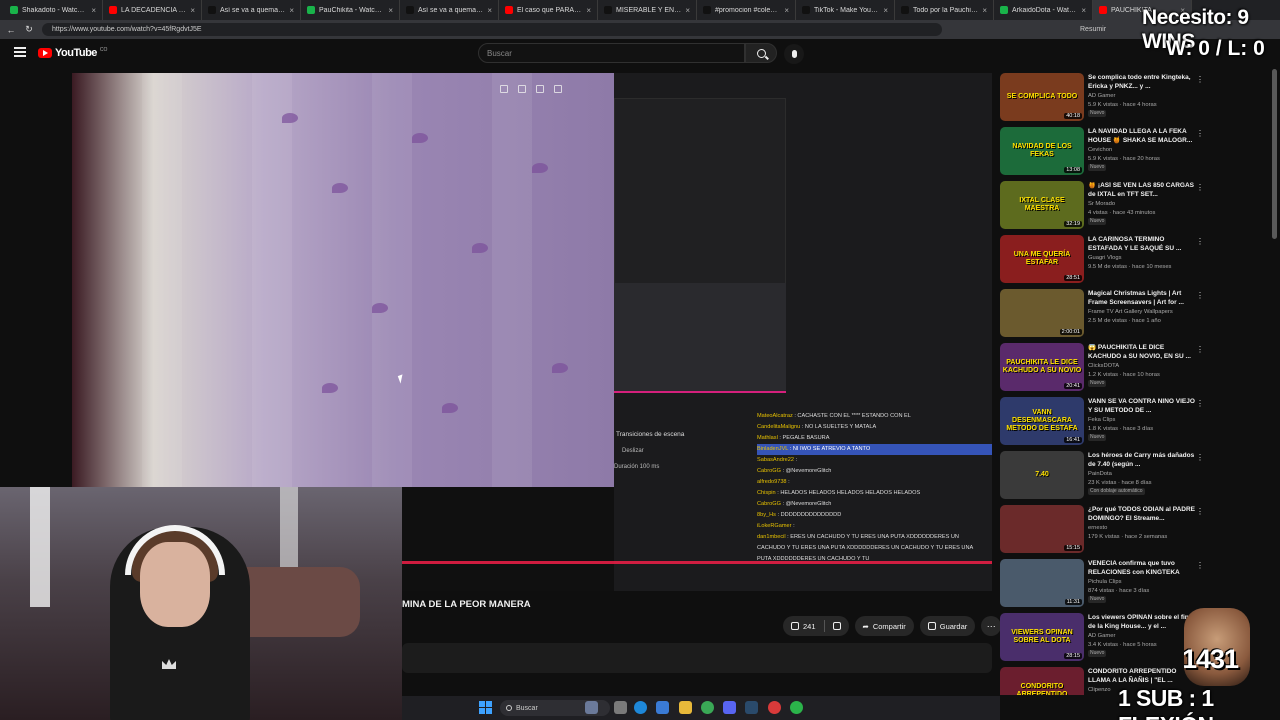 The image size is (1280, 720). I want to click on browser-tab: LA DECADENCIA DE LA FE ×, so click(152, 10).